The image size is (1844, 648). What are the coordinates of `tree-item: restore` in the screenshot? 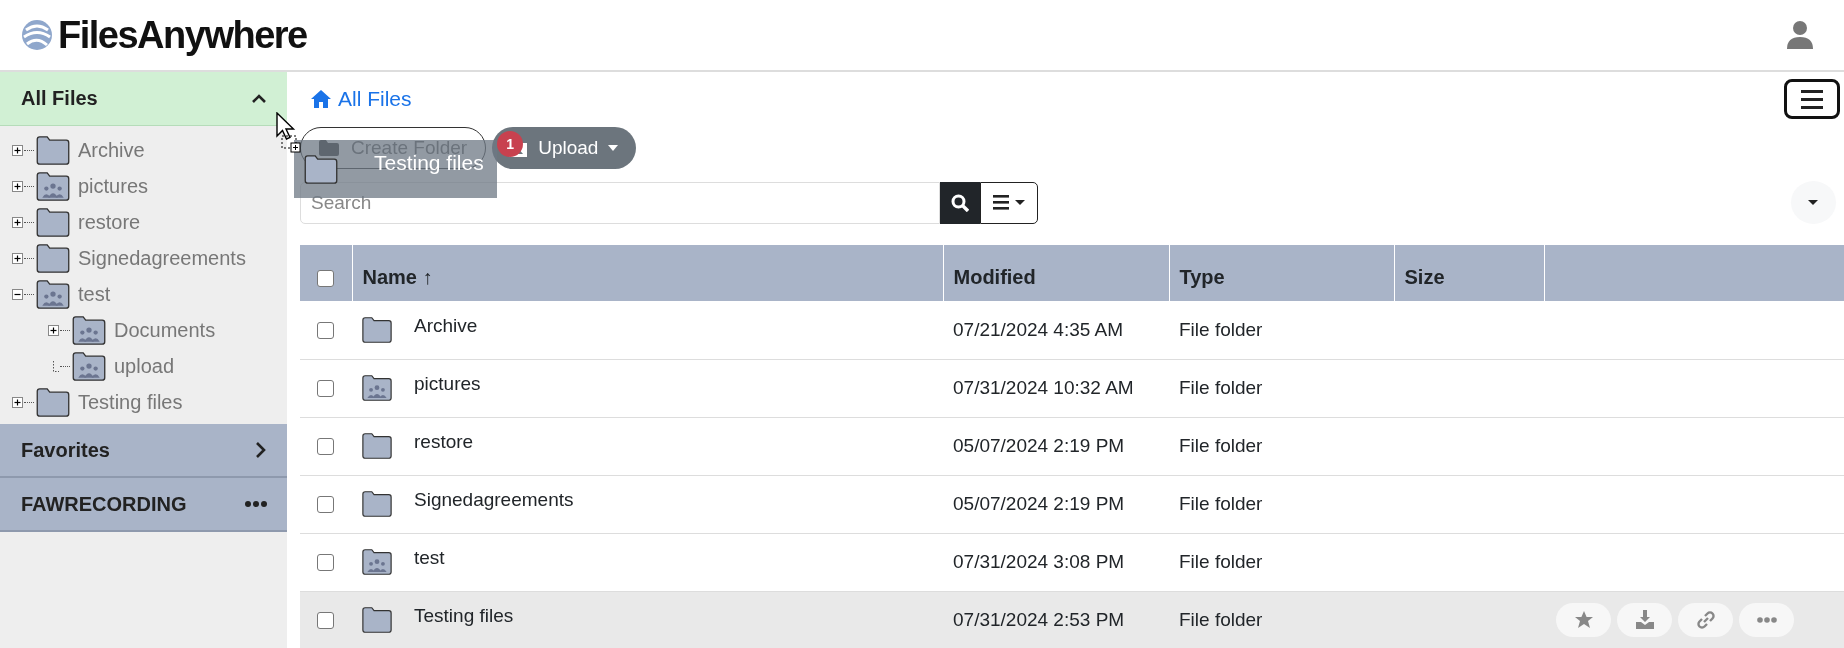 It's located at (109, 222).